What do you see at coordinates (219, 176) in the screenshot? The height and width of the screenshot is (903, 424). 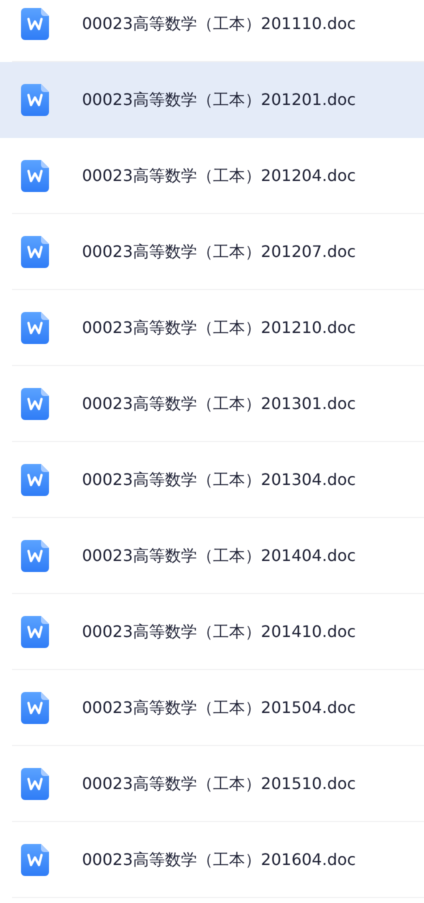 I see `file-name: 00023高等数学（工本）201204.doc` at bounding box center [219, 176].